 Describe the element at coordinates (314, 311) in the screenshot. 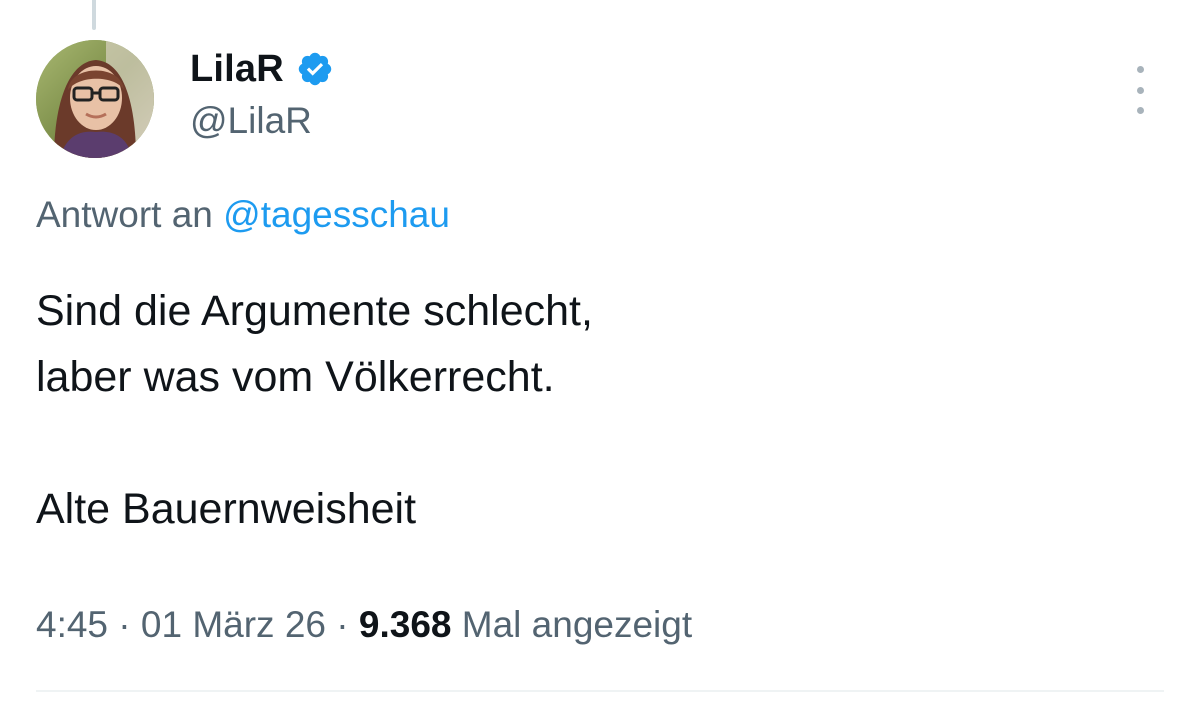

I see `tweet-line: Sind die Argumente schlecht,` at that location.